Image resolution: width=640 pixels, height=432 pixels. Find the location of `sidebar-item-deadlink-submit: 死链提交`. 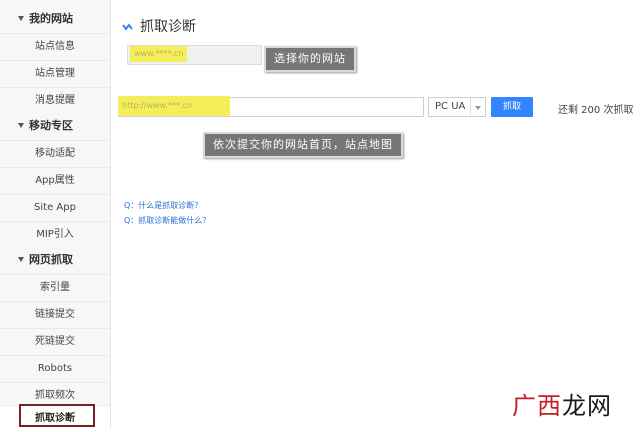

sidebar-item-deadlink-submit: 死链提交 is located at coordinates (55, 341).